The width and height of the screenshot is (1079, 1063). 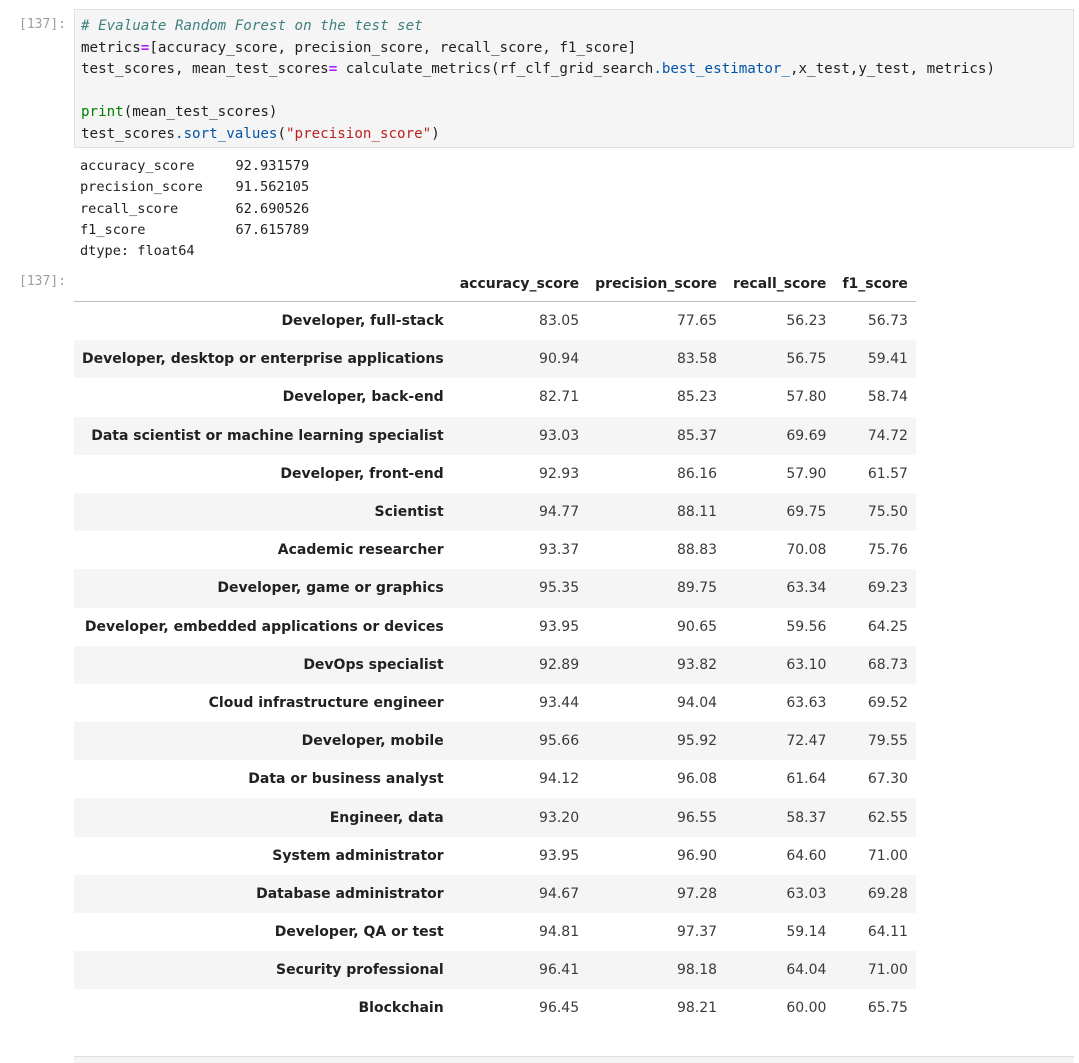 I want to click on table-cell: 63.34, so click(x=806, y=588).